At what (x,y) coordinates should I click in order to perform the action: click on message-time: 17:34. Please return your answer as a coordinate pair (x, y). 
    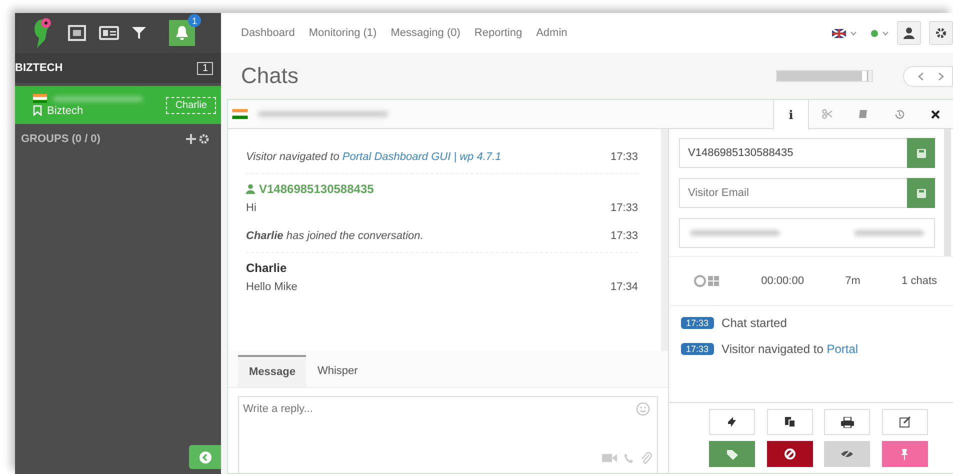
    Looking at the image, I should click on (624, 287).